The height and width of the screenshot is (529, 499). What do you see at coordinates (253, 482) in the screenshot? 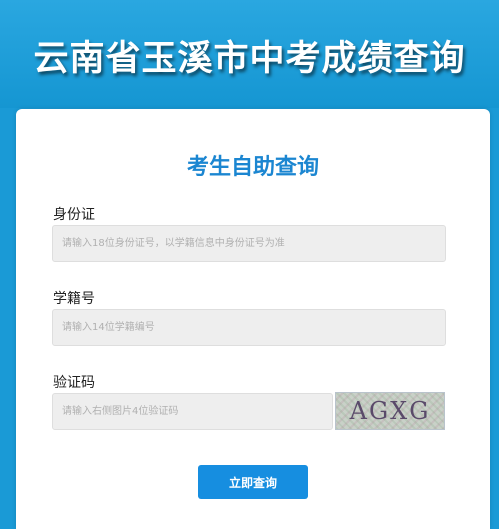
I see `submit-button: 立即查询` at bounding box center [253, 482].